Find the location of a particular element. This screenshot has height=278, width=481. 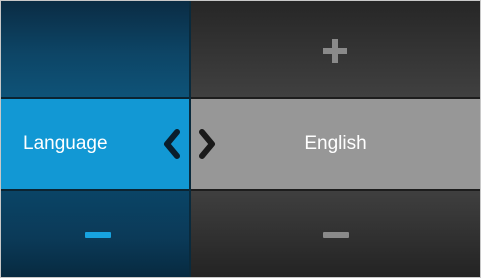

setting-value: English is located at coordinates (335, 143).